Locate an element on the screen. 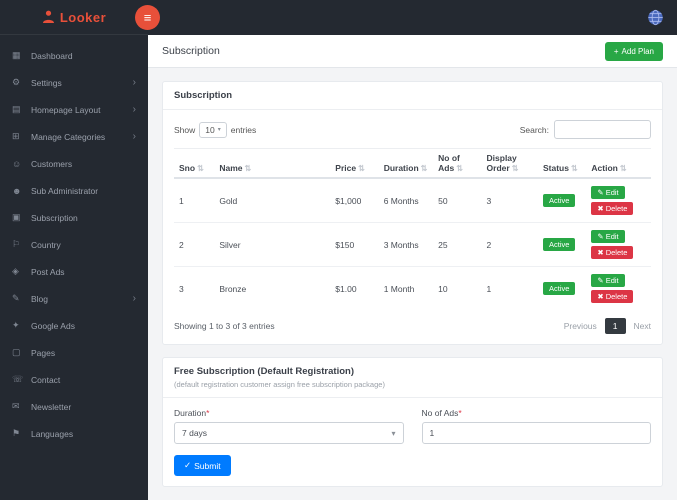 This screenshot has width=677, height=500. cell-no-of-ads: 10 is located at coordinates (457, 288).